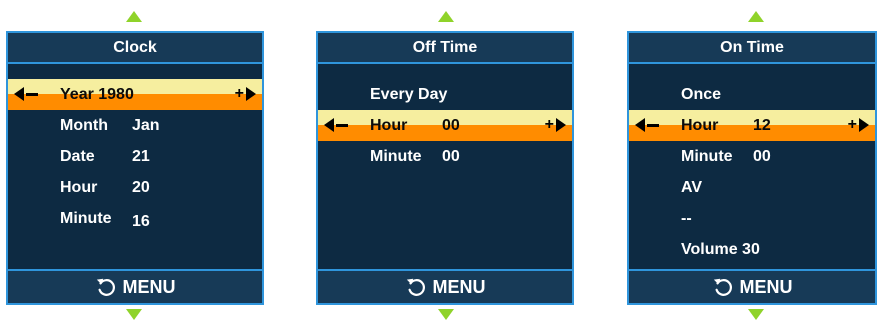 This screenshot has height=320, width=877. Describe the element at coordinates (135, 94) in the screenshot. I see `menu-row-year: Year 1980 +` at that location.